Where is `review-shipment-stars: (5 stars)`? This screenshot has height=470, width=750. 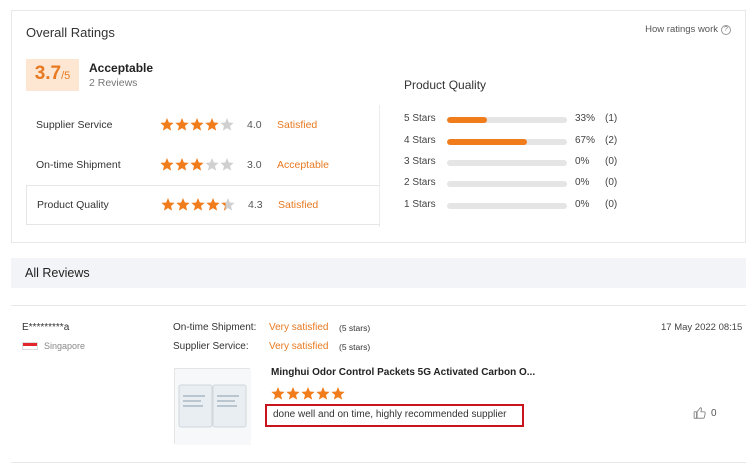 review-shipment-stars: (5 stars) is located at coordinates (355, 328).